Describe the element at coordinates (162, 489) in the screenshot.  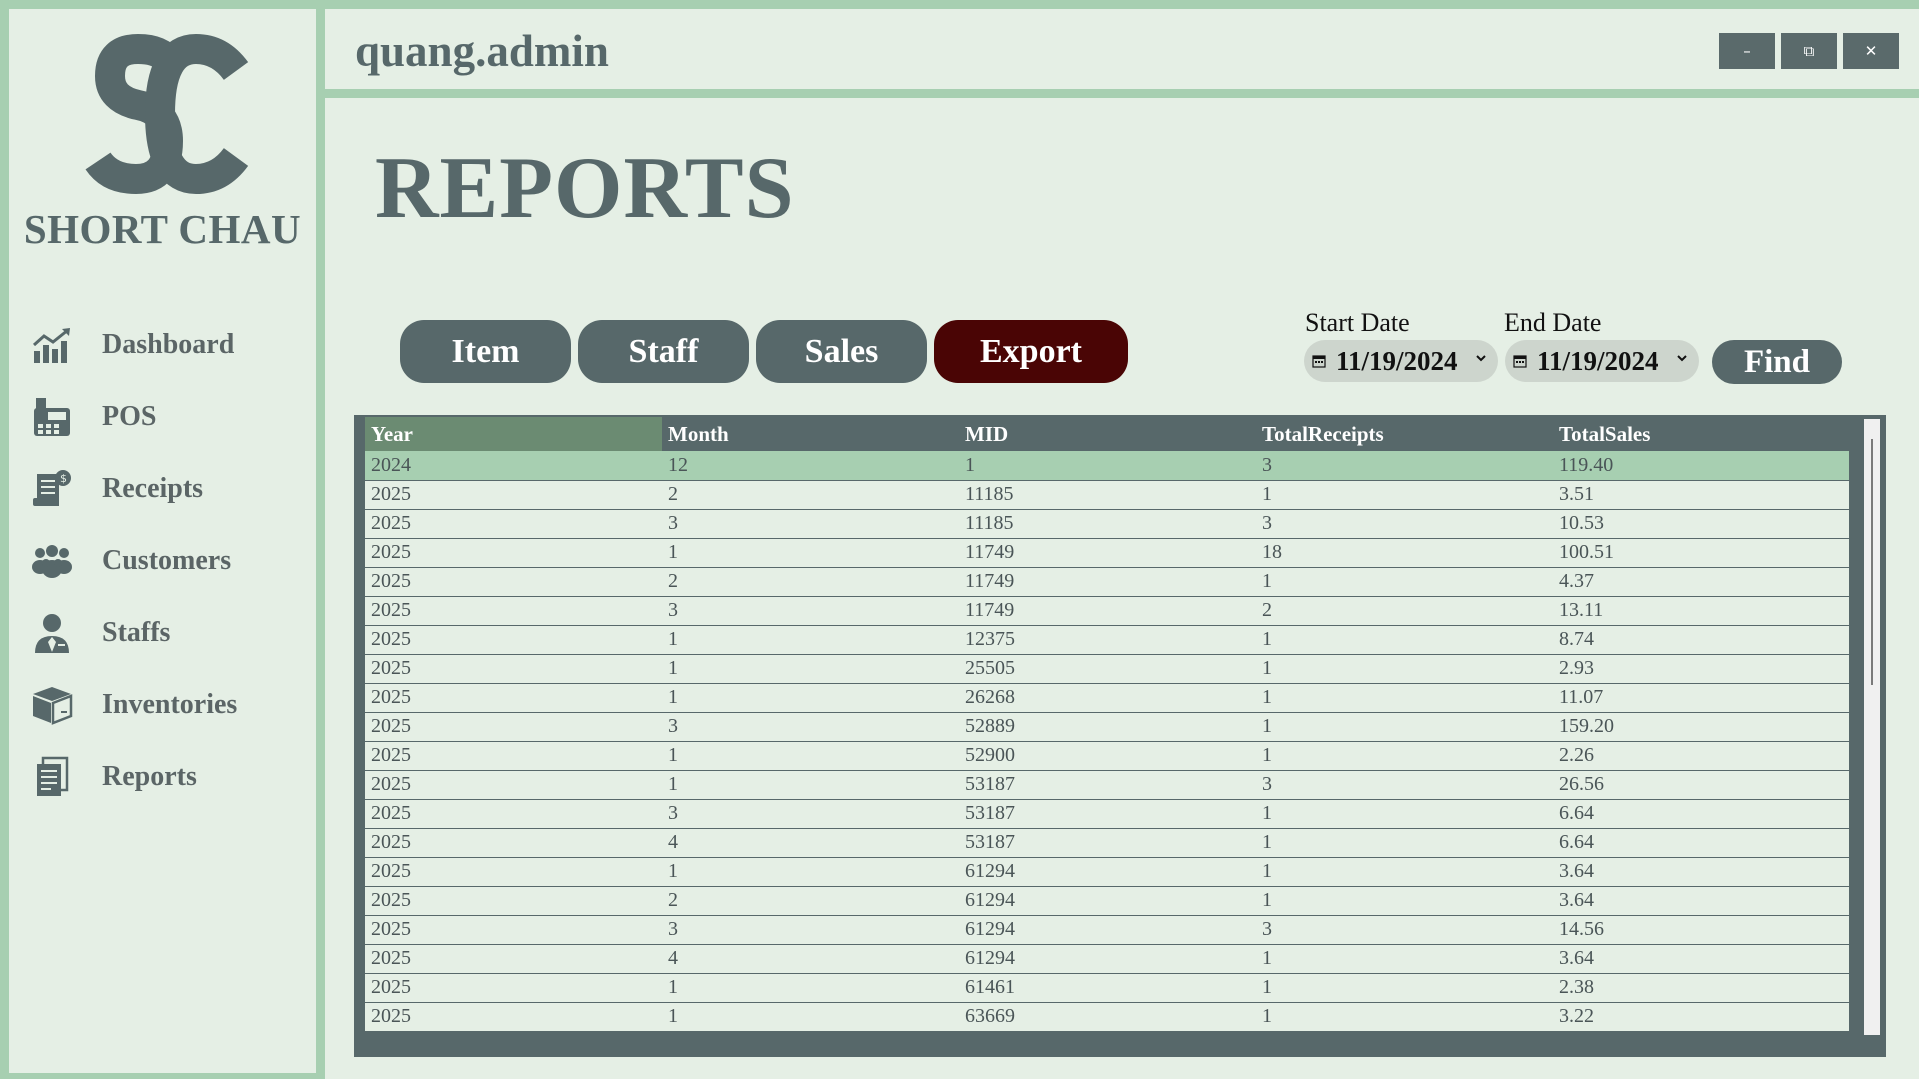
I see `sidebar-item-receipts: $ Receipts` at that location.